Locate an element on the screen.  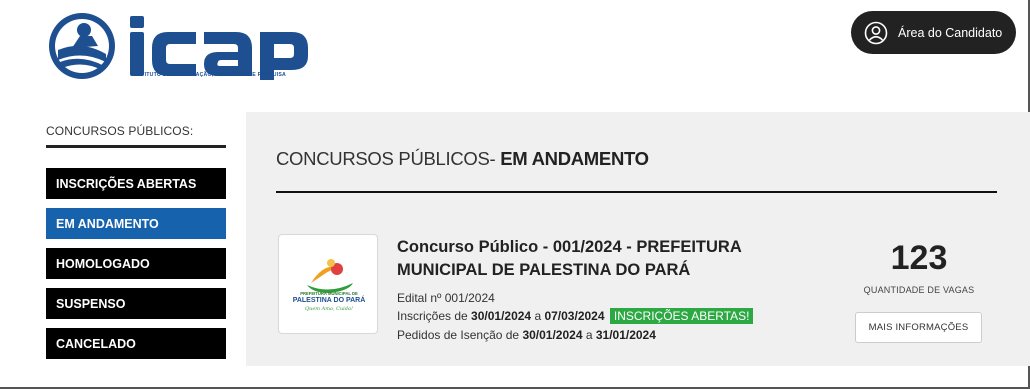
sidebar-item-cancelado: CANCELADO is located at coordinates (136, 343).